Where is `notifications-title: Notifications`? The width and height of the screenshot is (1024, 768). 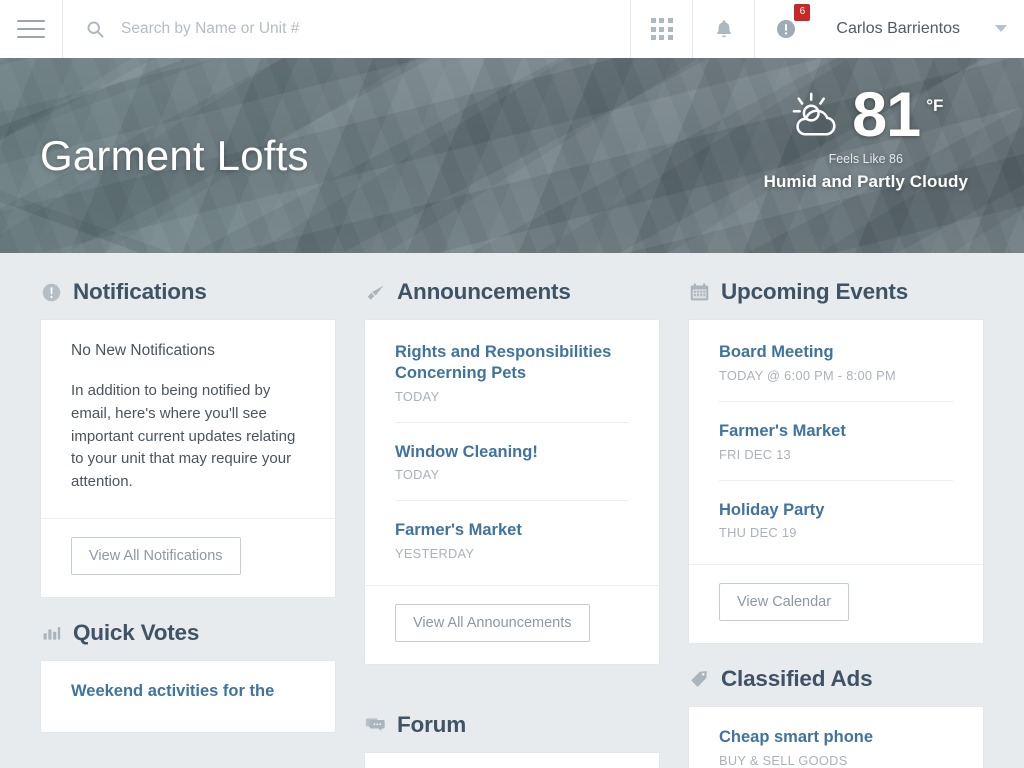
notifications-title: Notifications is located at coordinates (140, 291).